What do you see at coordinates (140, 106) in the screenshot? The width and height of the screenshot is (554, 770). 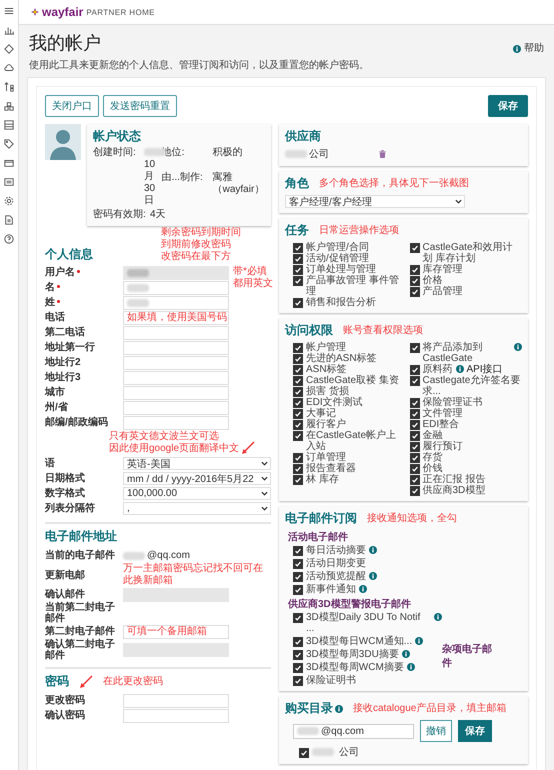 I see `action-button: 发送密码重置` at bounding box center [140, 106].